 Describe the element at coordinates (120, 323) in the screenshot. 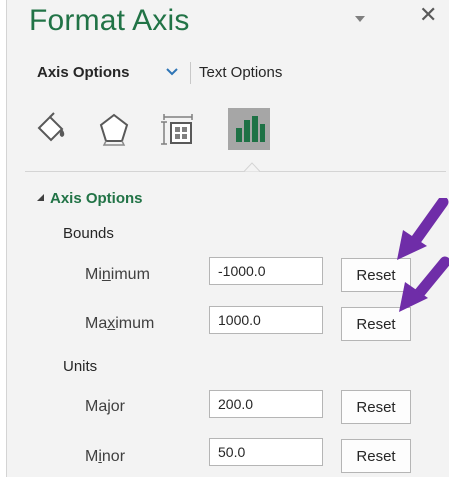

I see `maximum-label: Maximum` at that location.